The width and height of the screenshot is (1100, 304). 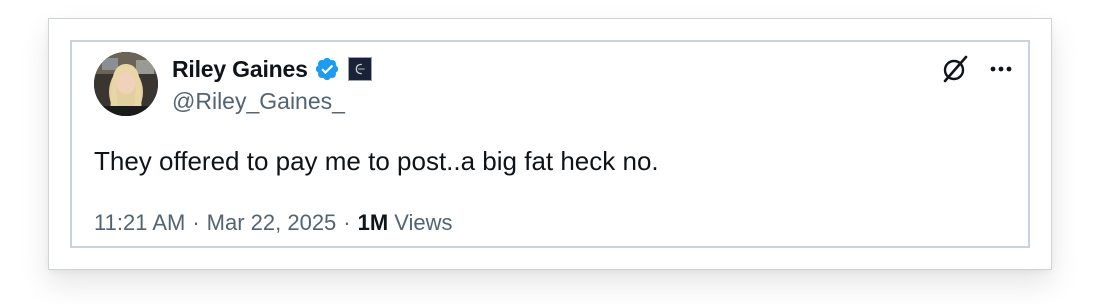 I want to click on verified-badge-icon, so click(x=327, y=69).